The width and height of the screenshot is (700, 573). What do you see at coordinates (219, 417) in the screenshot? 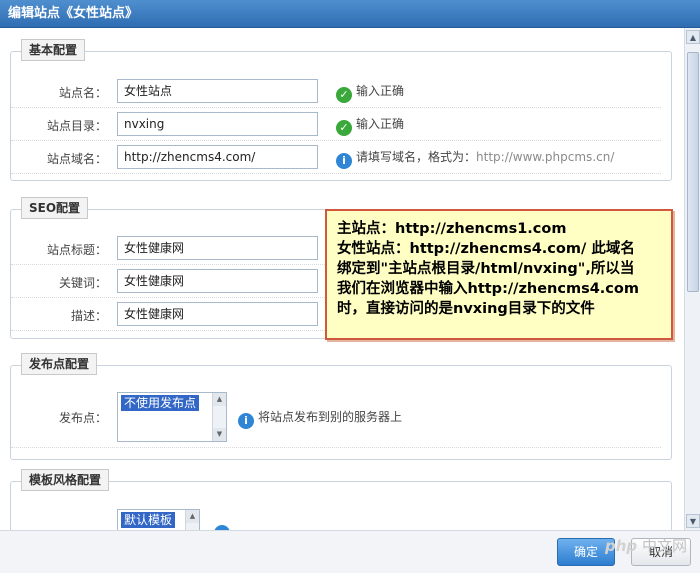
I see `publish-list-scrollbar: ▲ ▼` at bounding box center [219, 417].